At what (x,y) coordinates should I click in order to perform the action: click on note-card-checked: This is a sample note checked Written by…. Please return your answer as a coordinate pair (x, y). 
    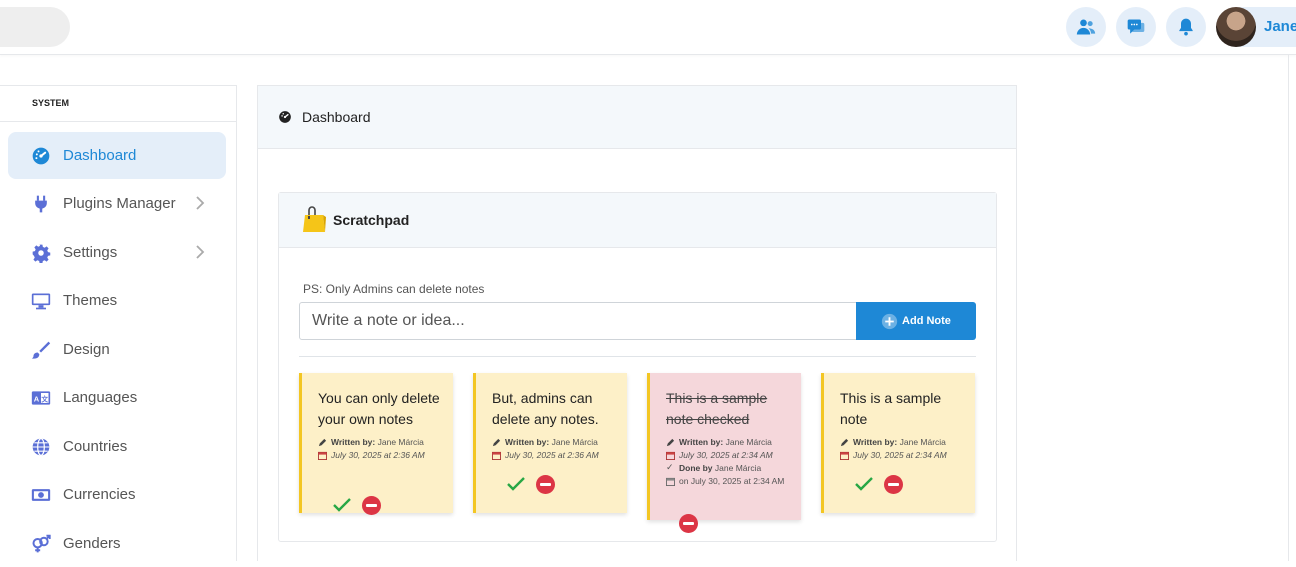
    Looking at the image, I should click on (724, 453).